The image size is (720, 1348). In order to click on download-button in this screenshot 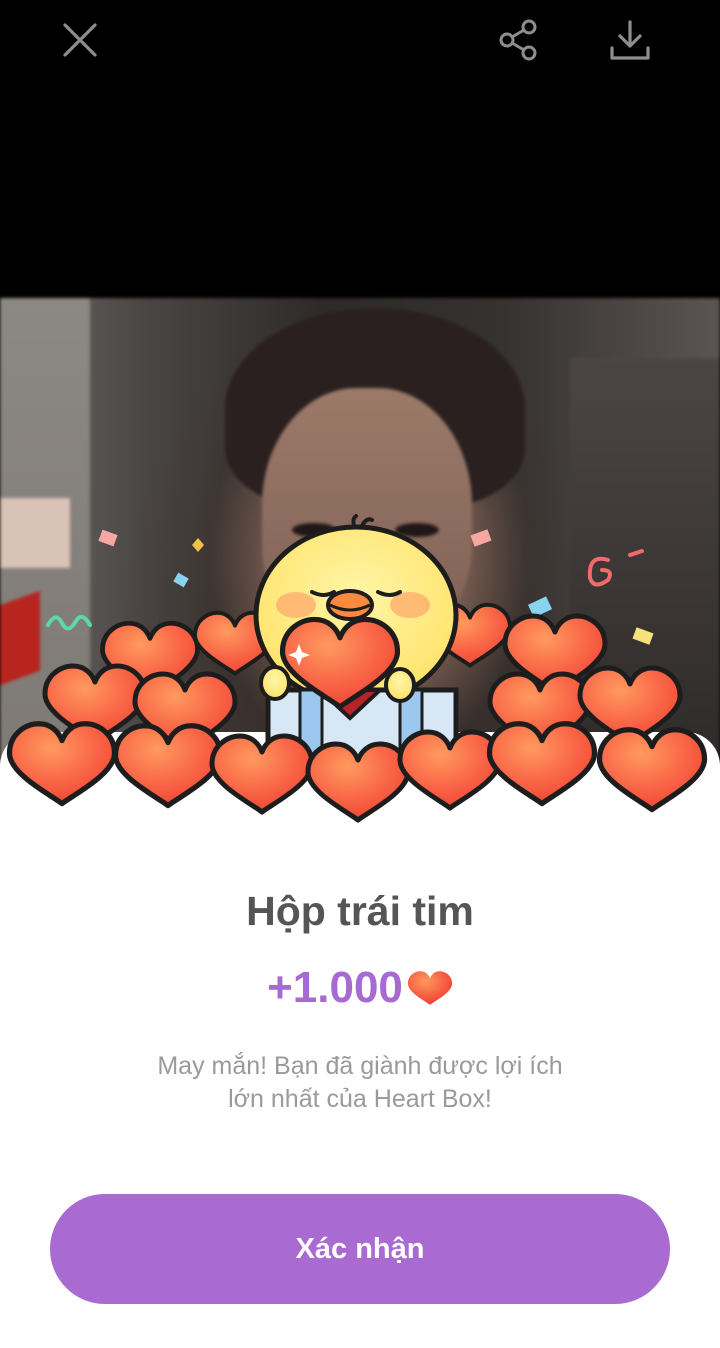, I will do `click(630, 40)`.